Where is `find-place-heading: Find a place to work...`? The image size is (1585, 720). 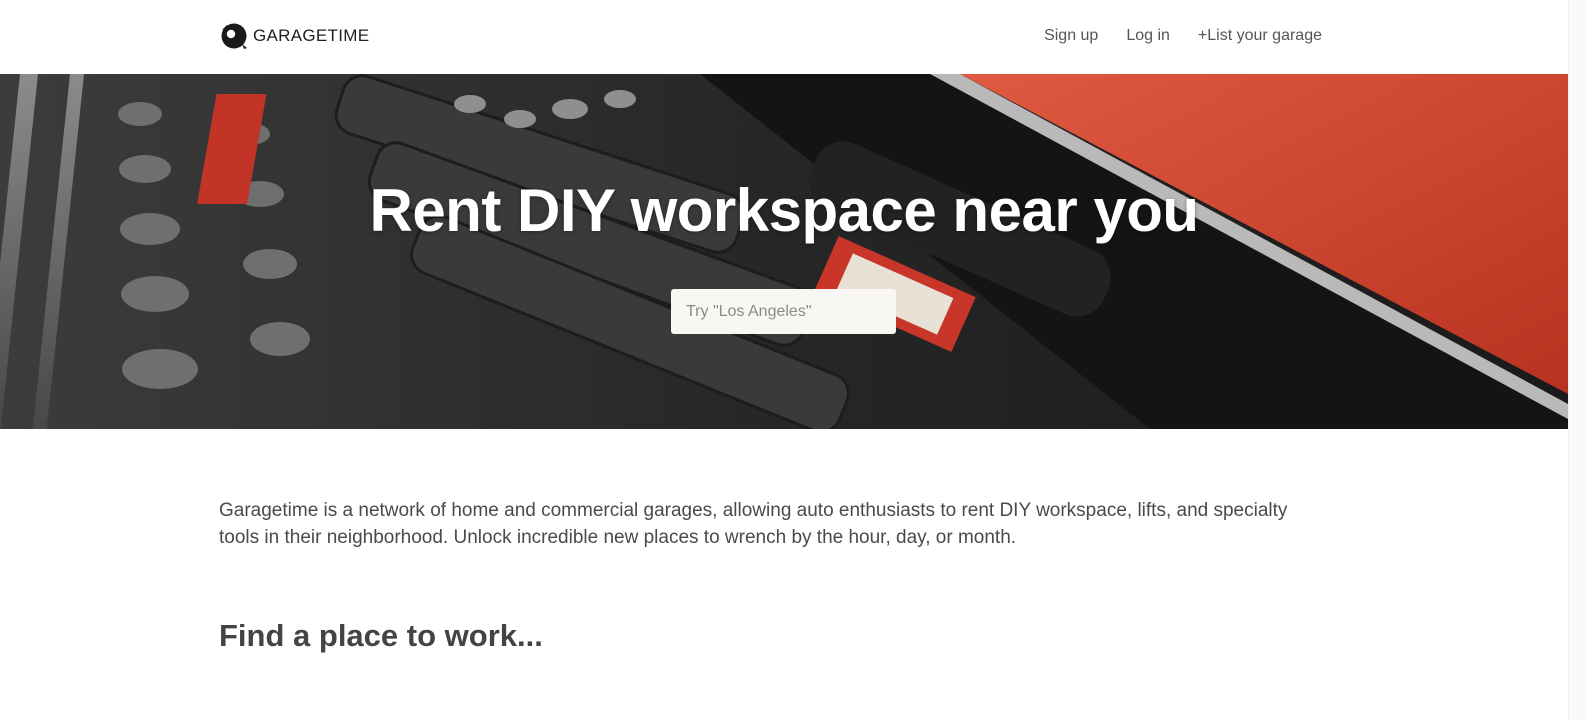
find-place-heading: Find a place to work... is located at coordinates (381, 635).